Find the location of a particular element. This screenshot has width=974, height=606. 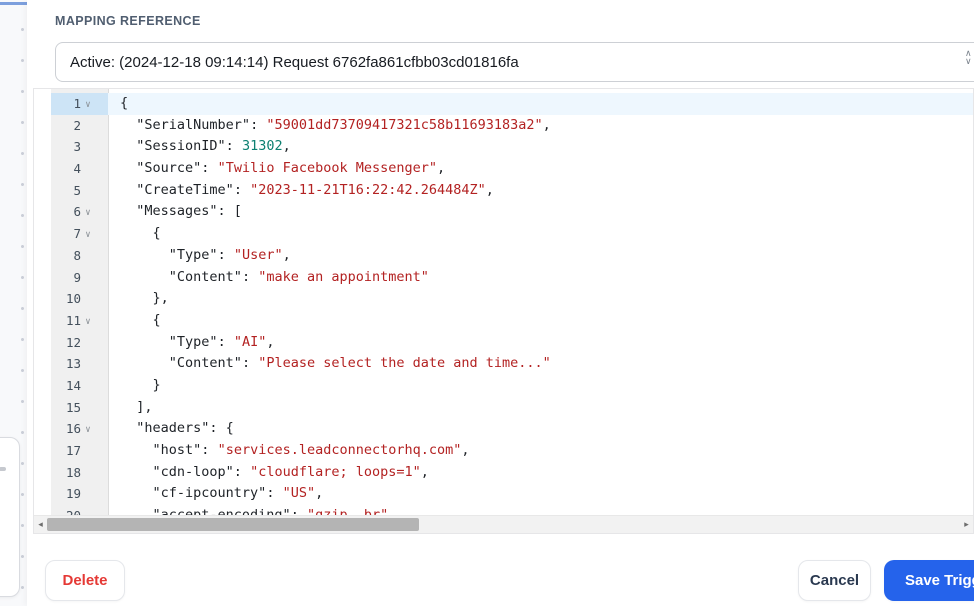

code-line: 15 ], is located at coordinates (503, 408).